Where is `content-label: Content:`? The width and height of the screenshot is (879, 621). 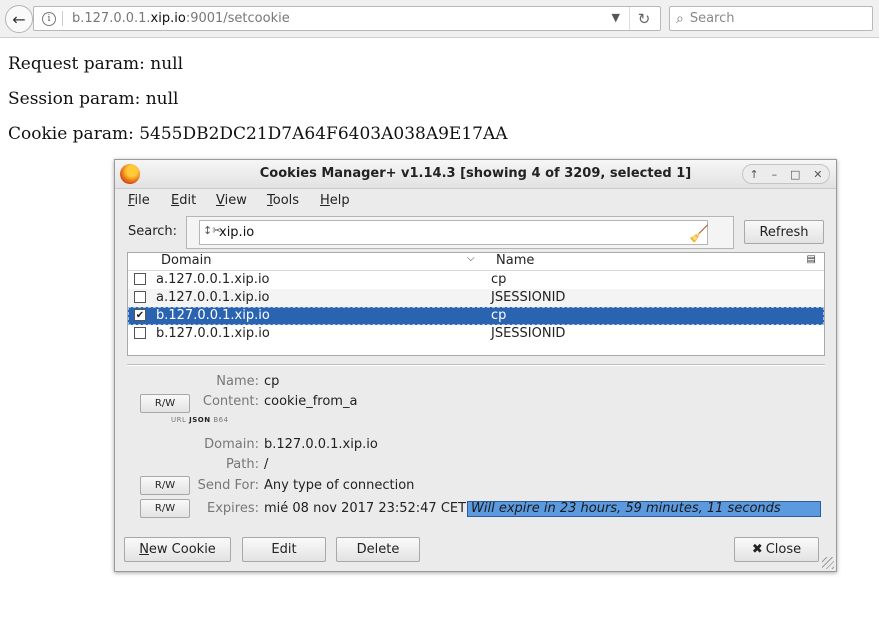
content-label: Content: is located at coordinates (230, 401).